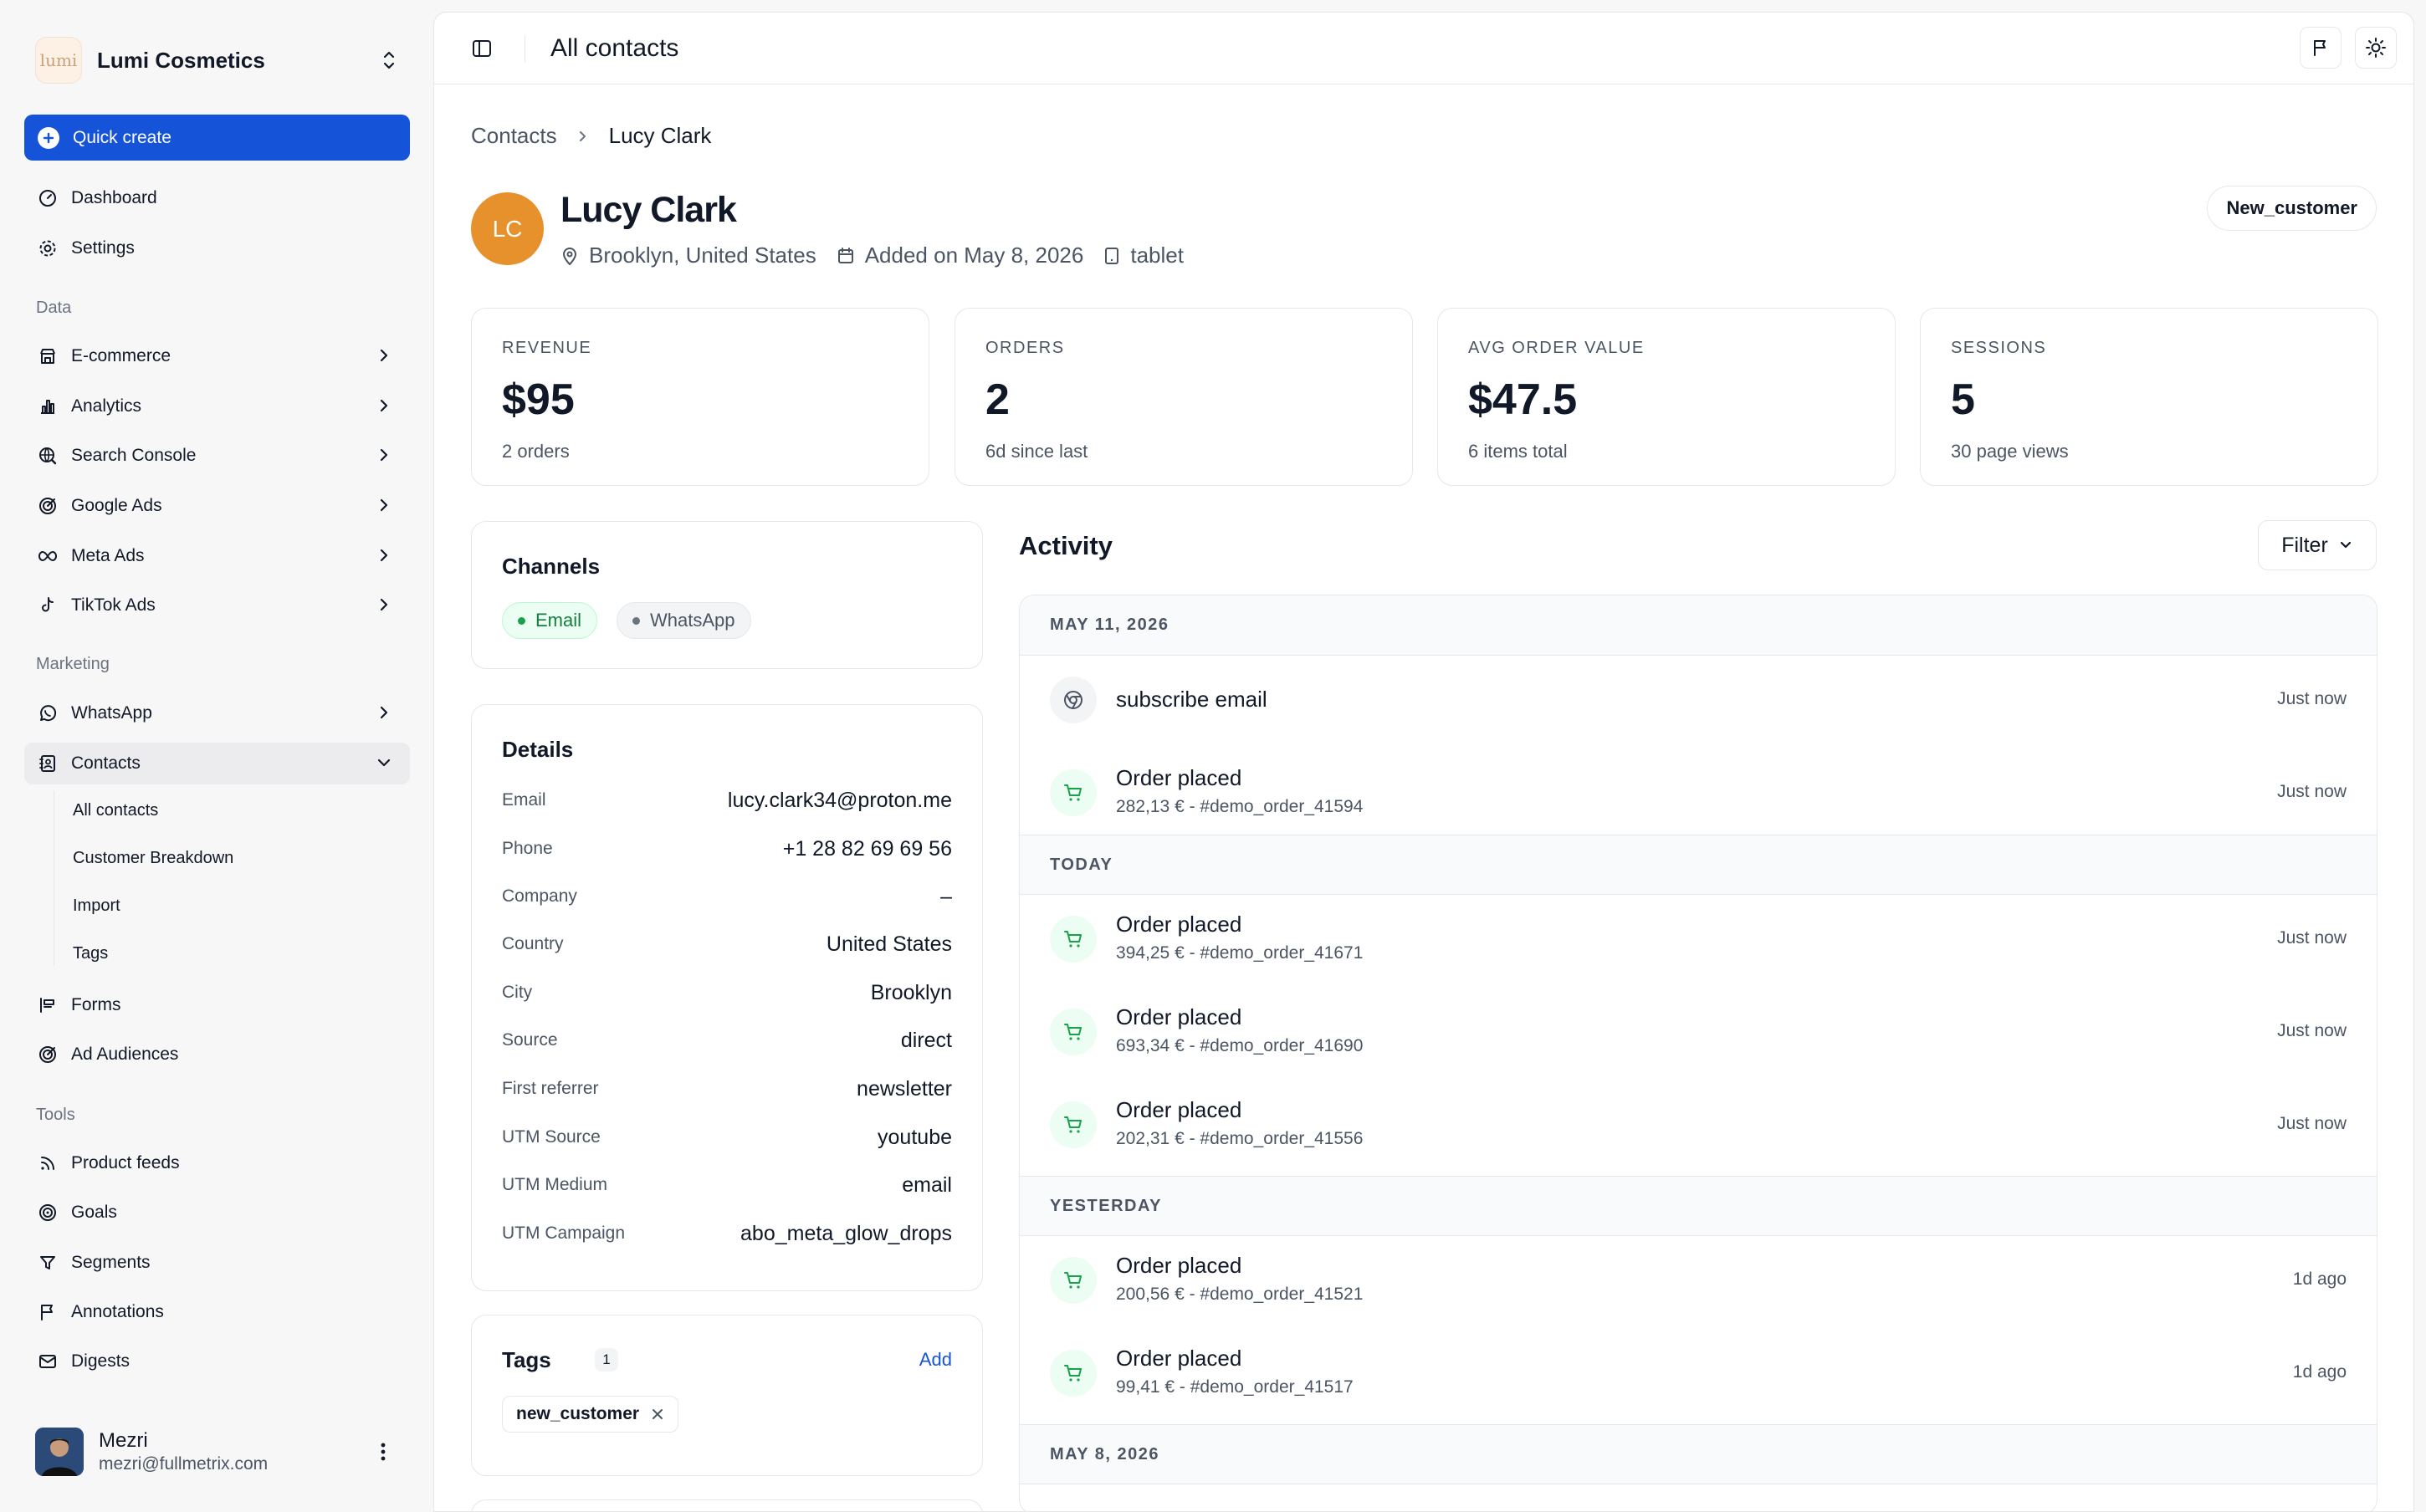  I want to click on sidebar-item-product-feeds: Product feeds, so click(217, 1163).